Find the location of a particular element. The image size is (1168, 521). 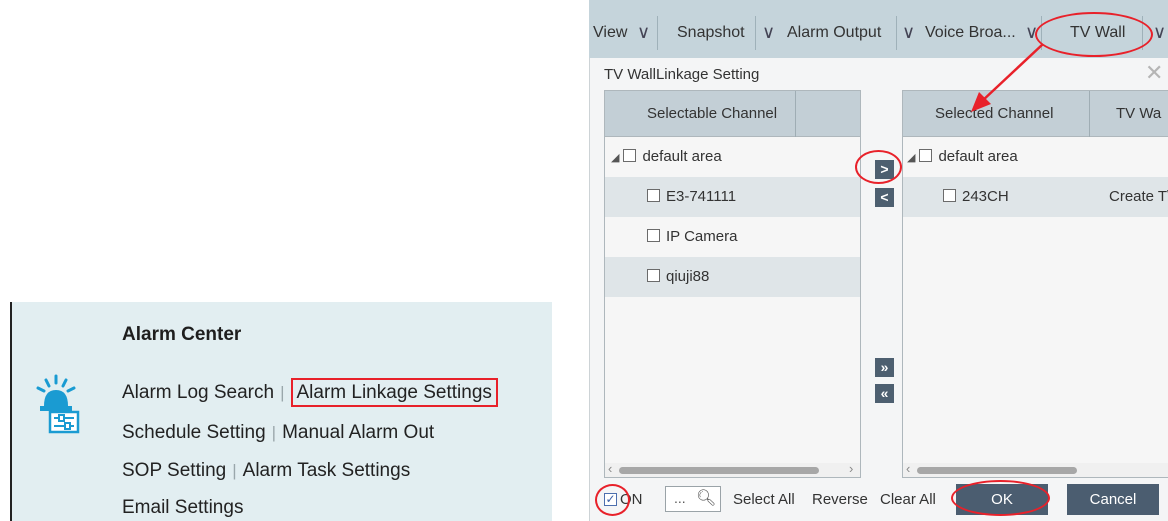

cancel-button: Cancel is located at coordinates (1113, 499).